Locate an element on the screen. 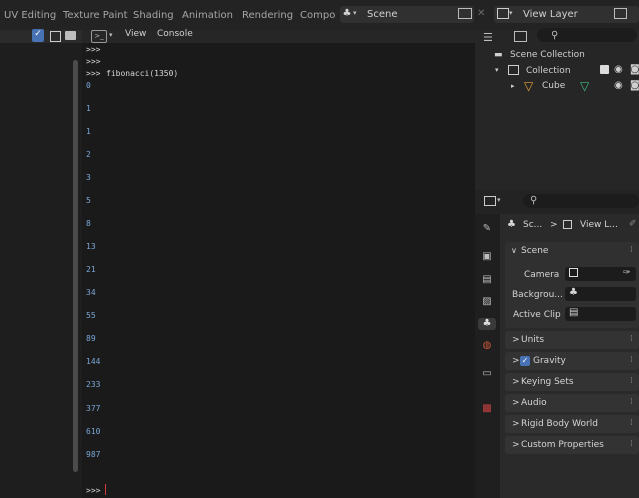  left-editor is located at coordinates (41, 264).